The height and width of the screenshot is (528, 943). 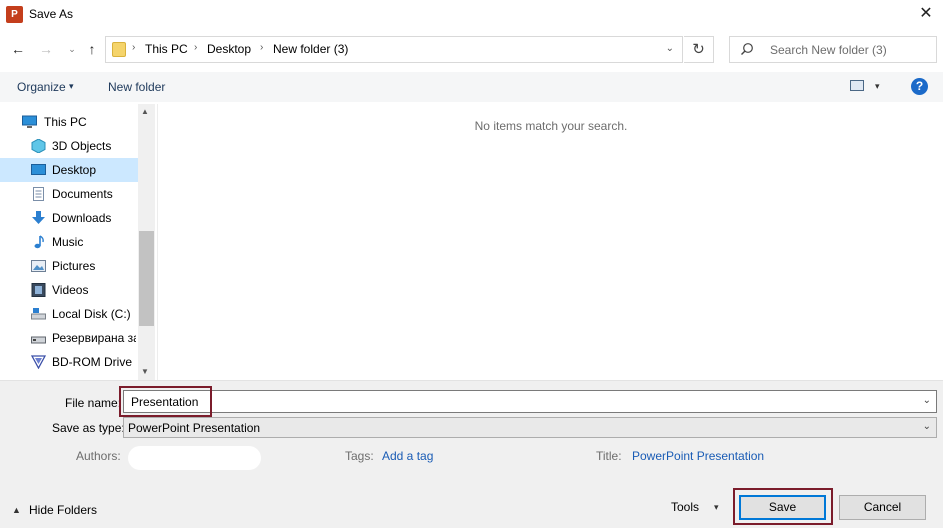 I want to click on drive-icon, so click(x=38, y=340).